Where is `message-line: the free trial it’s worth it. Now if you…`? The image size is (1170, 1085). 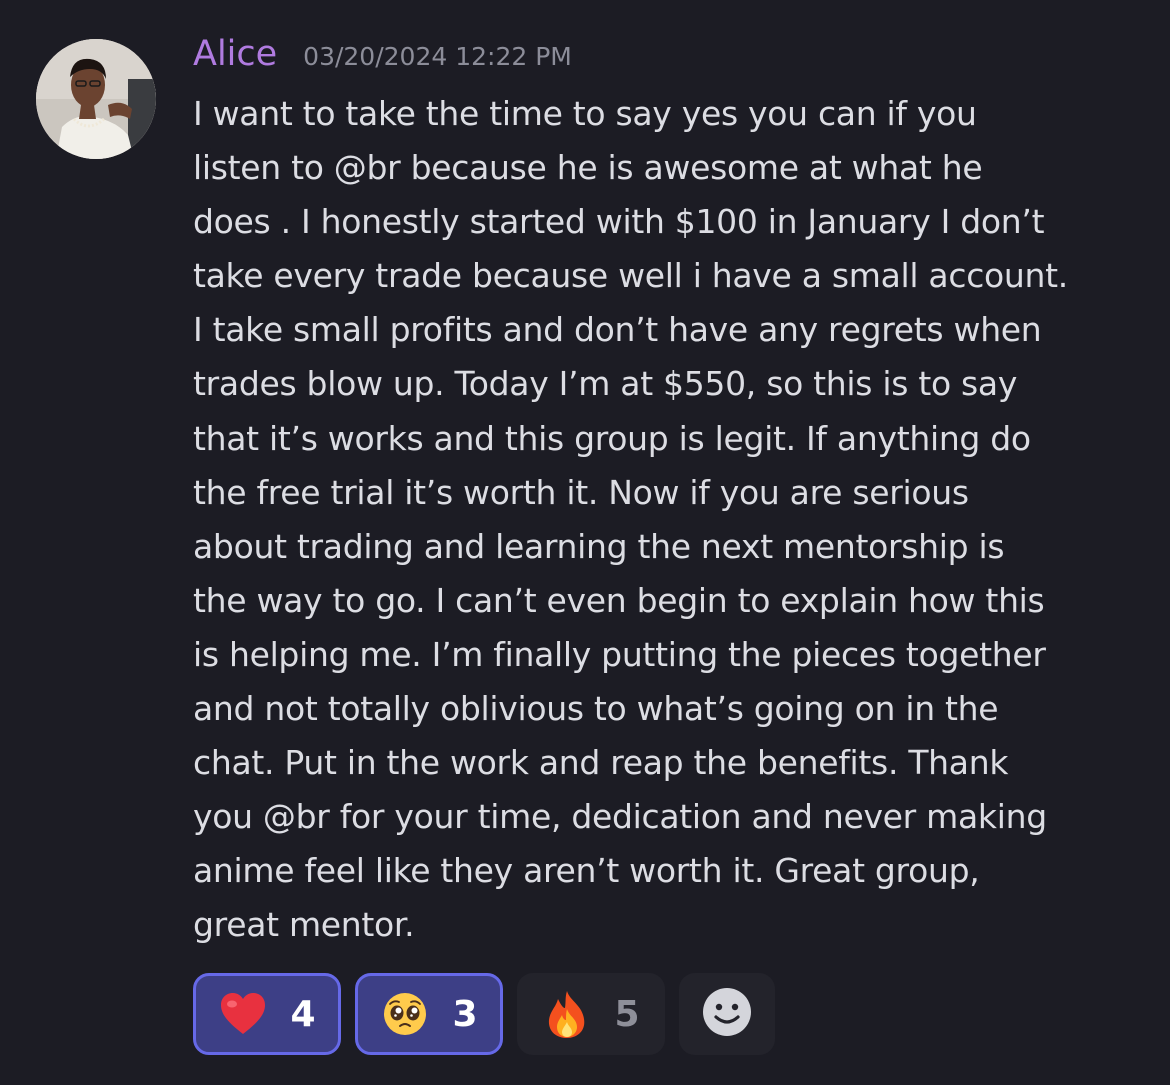
message-line: the free trial it’s worth it. Now if you… is located at coordinates (581, 492).